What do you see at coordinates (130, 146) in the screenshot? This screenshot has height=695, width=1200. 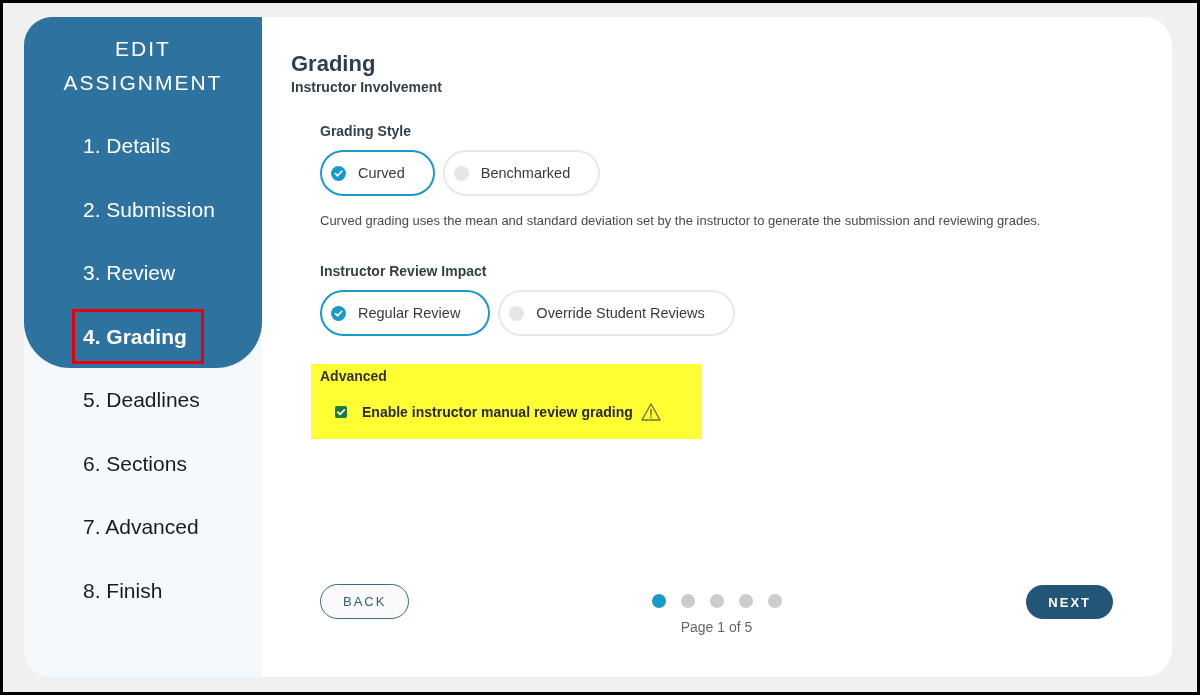 I see `sidebar-nav-item: 1. Details` at bounding box center [130, 146].